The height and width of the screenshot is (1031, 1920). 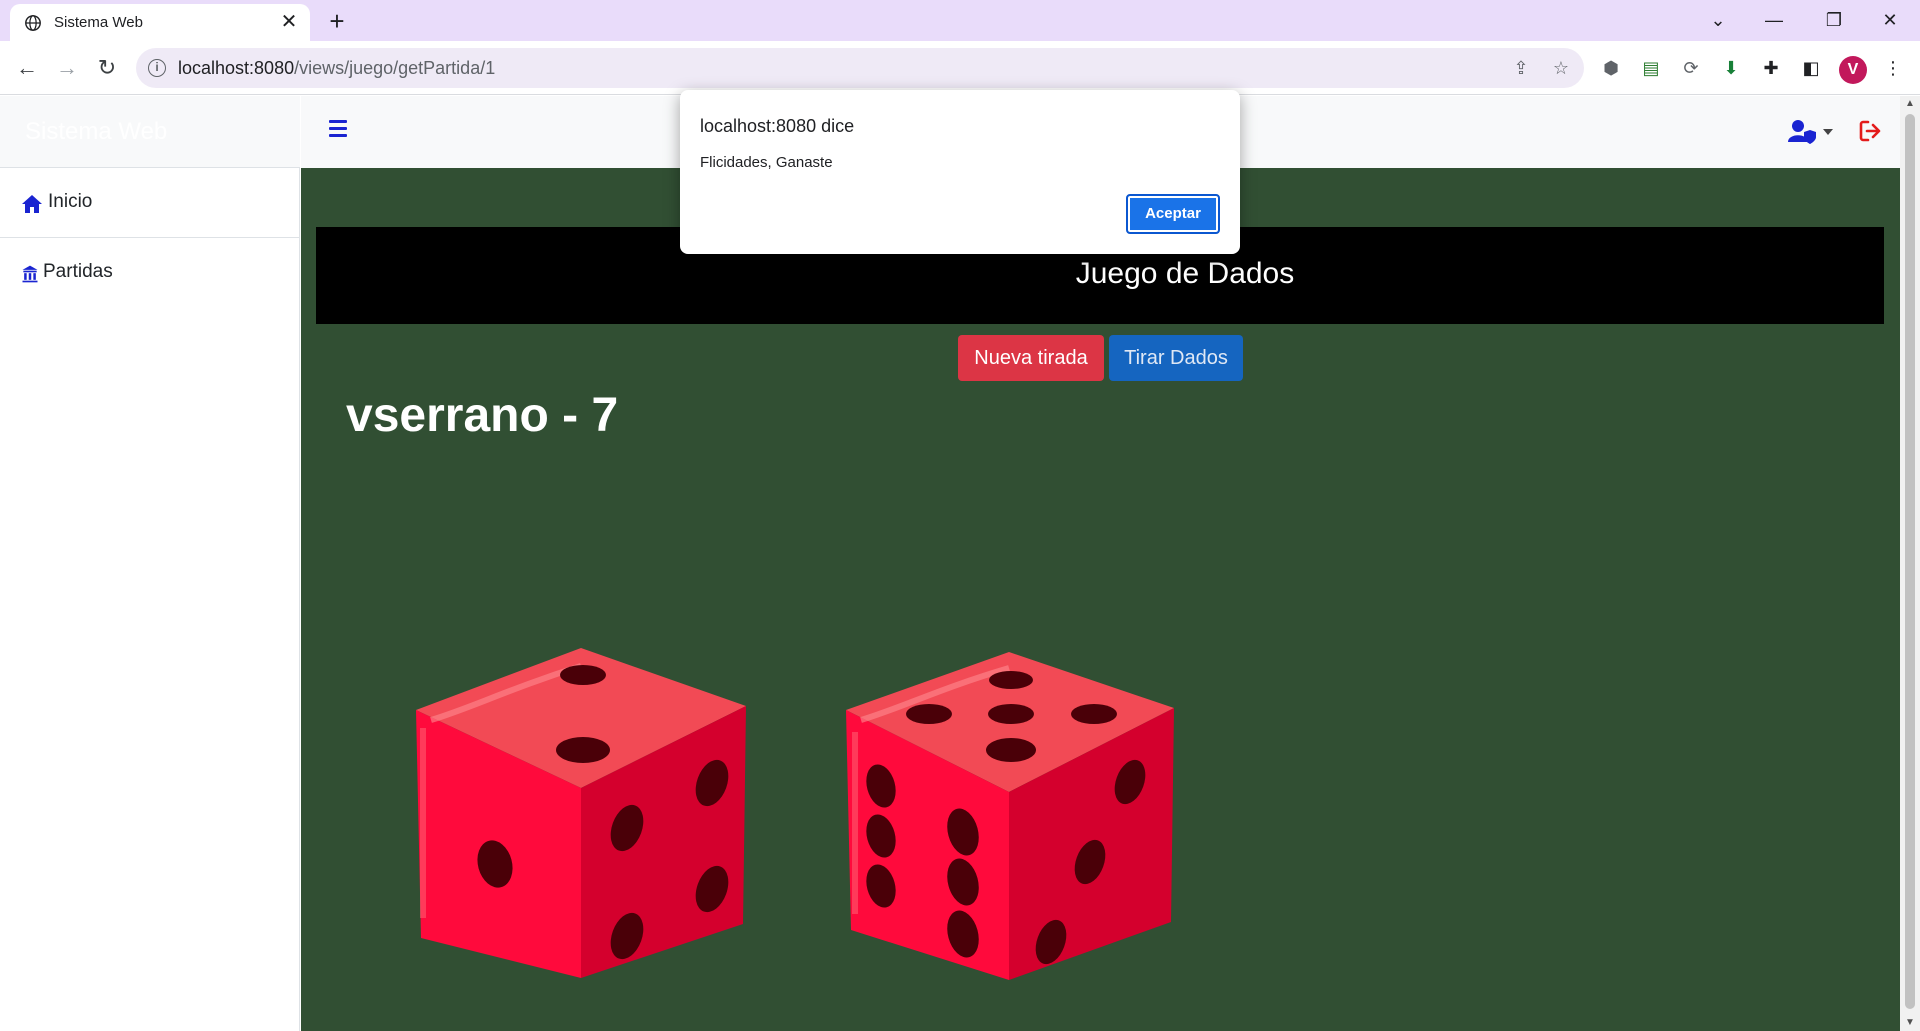 What do you see at coordinates (1774, 20) in the screenshot?
I see `minimize-icon: —` at bounding box center [1774, 20].